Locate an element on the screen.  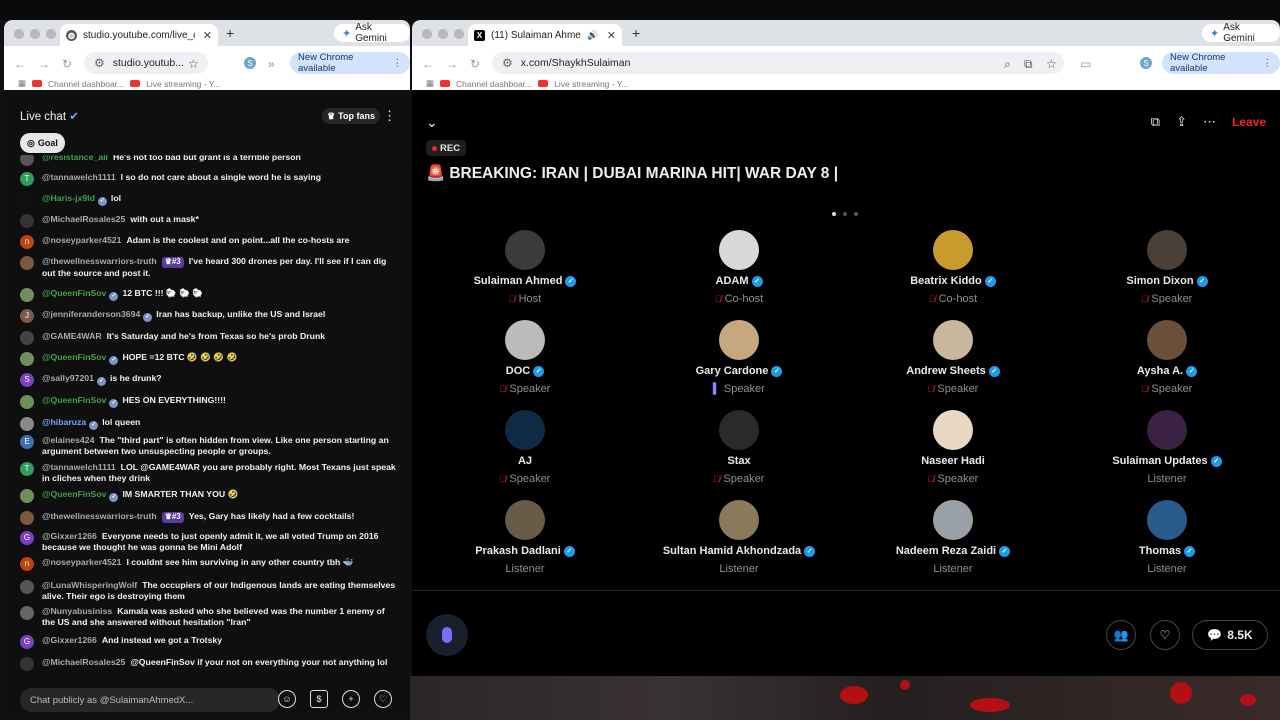
participant: Andrew Sheets ✓ 🎙̸ Speaker is located at coordinates (953, 357).